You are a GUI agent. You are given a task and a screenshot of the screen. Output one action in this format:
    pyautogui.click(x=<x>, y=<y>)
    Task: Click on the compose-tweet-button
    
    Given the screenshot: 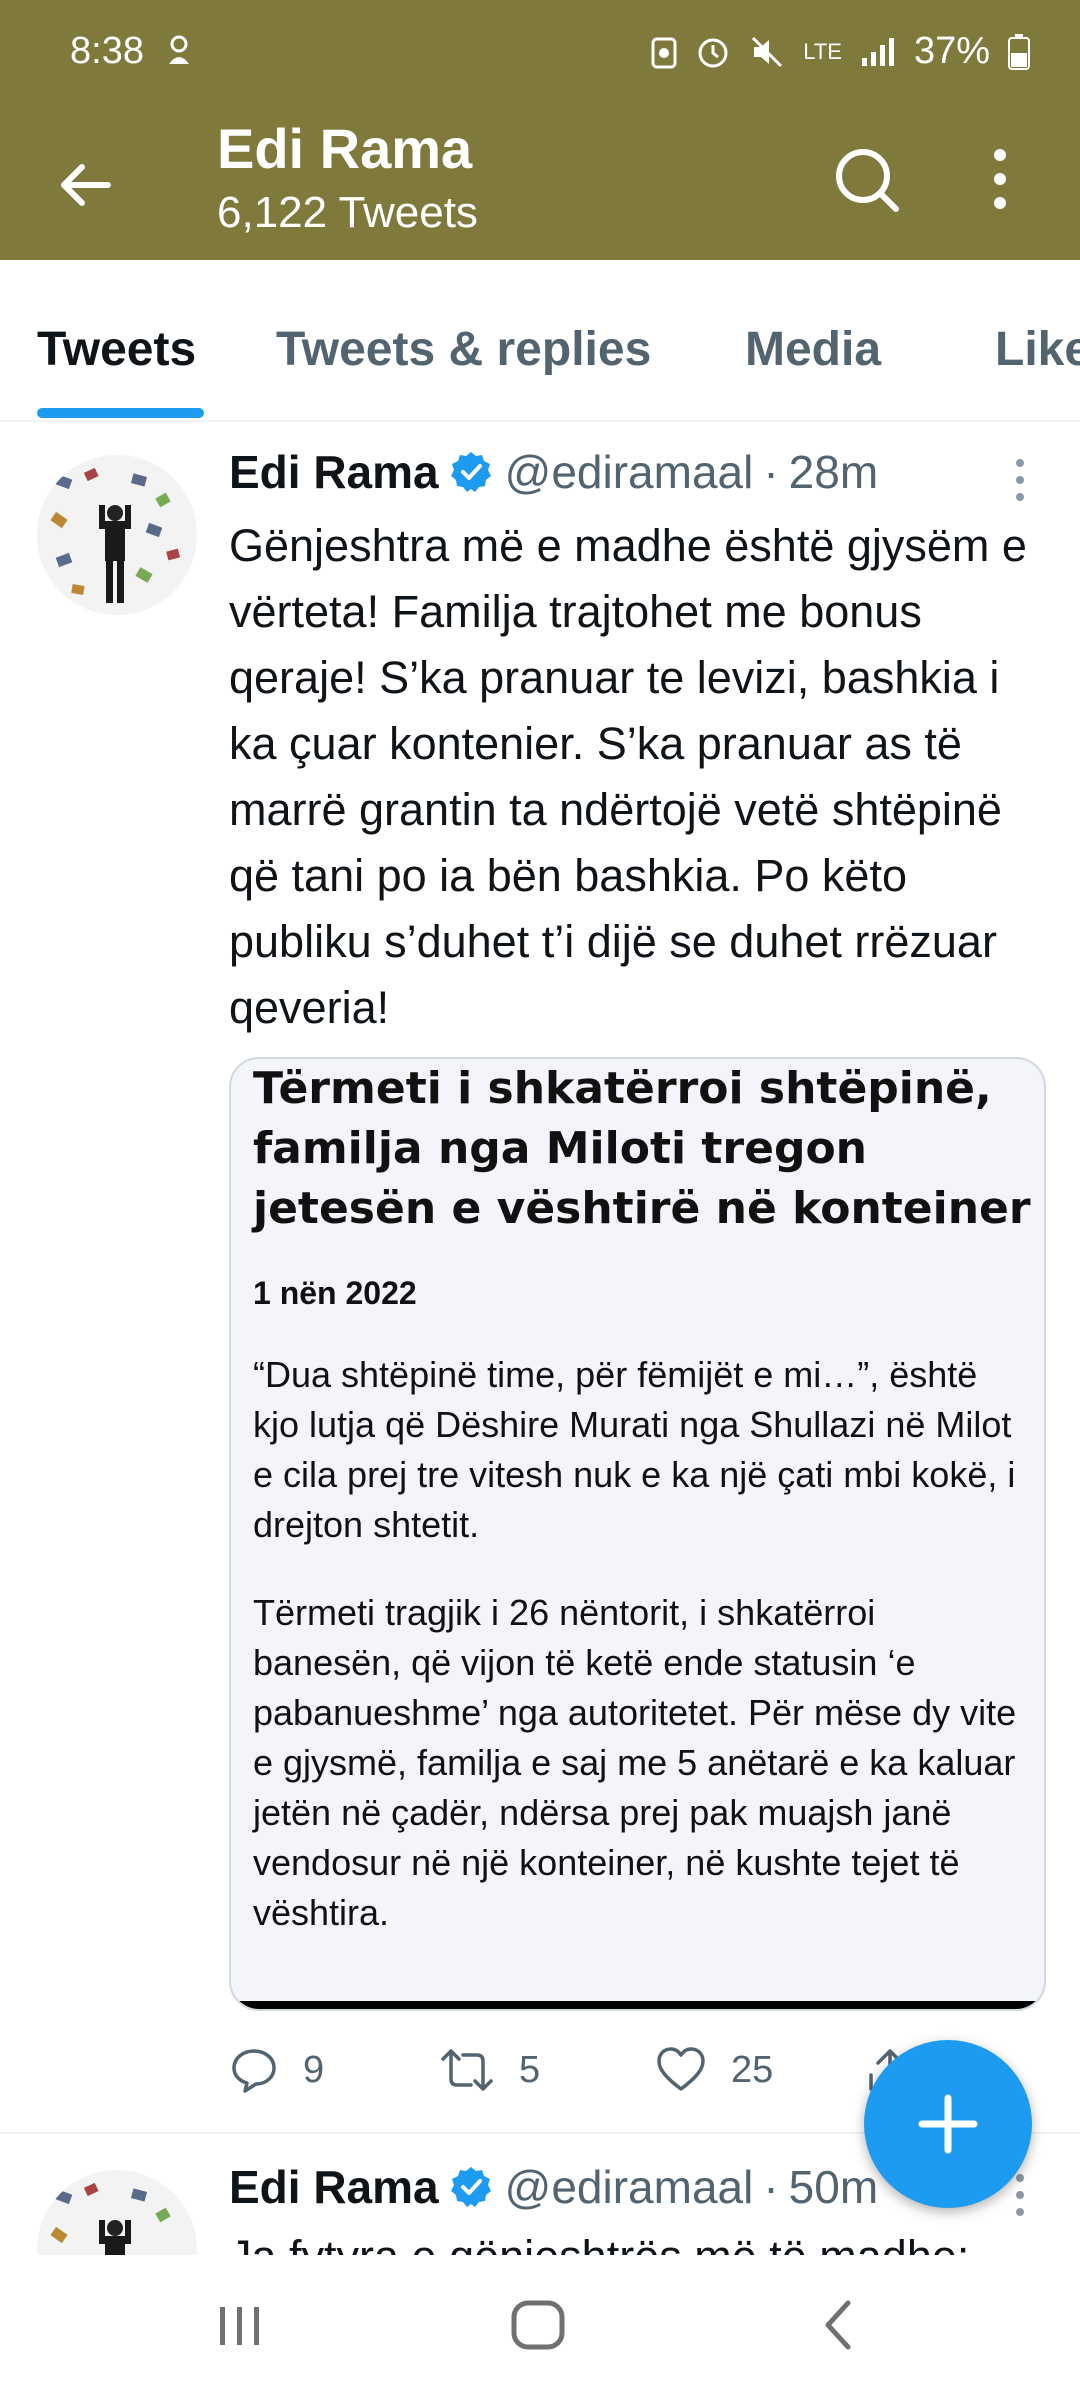 What is the action you would take?
    pyautogui.click(x=948, y=2124)
    